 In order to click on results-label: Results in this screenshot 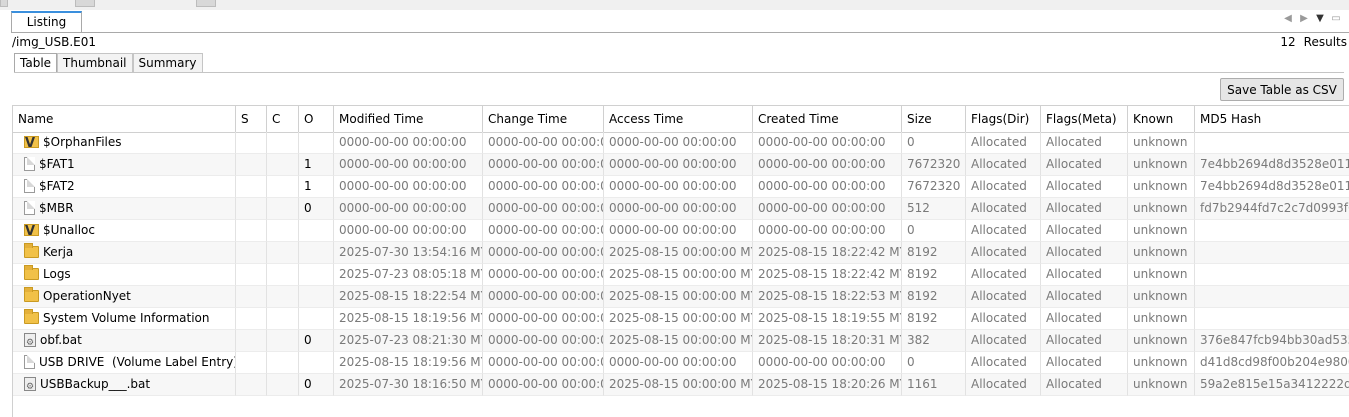, I will do `click(1325, 42)`.